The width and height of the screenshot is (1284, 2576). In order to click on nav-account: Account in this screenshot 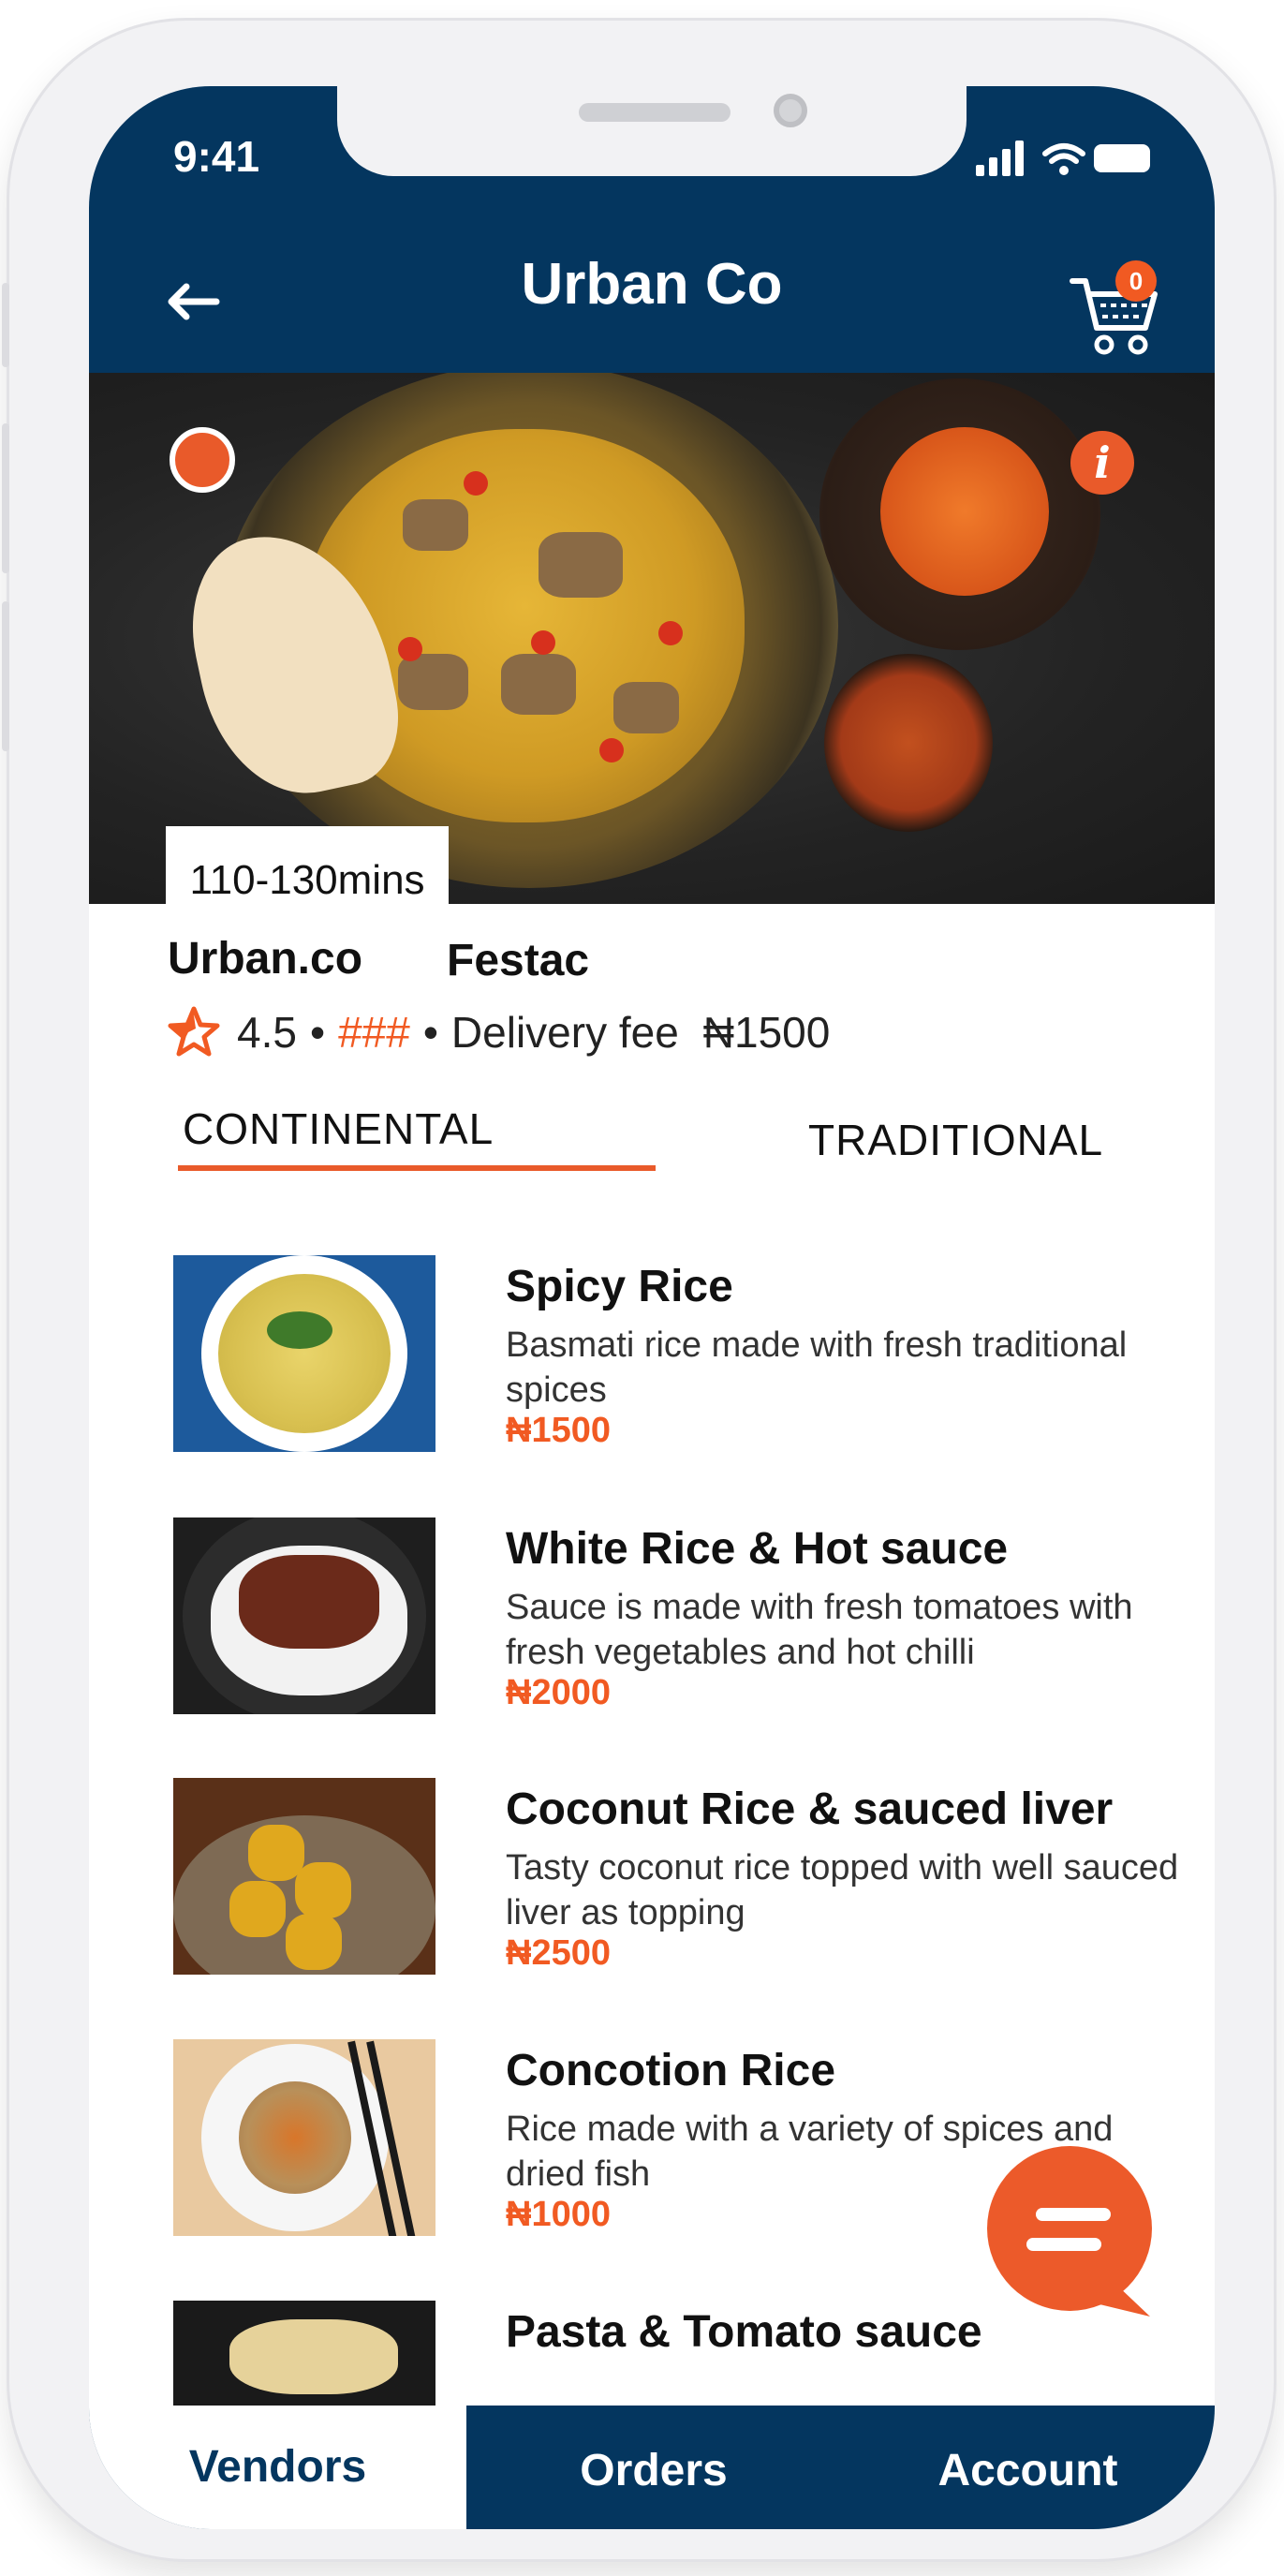, I will do `click(1028, 2467)`.